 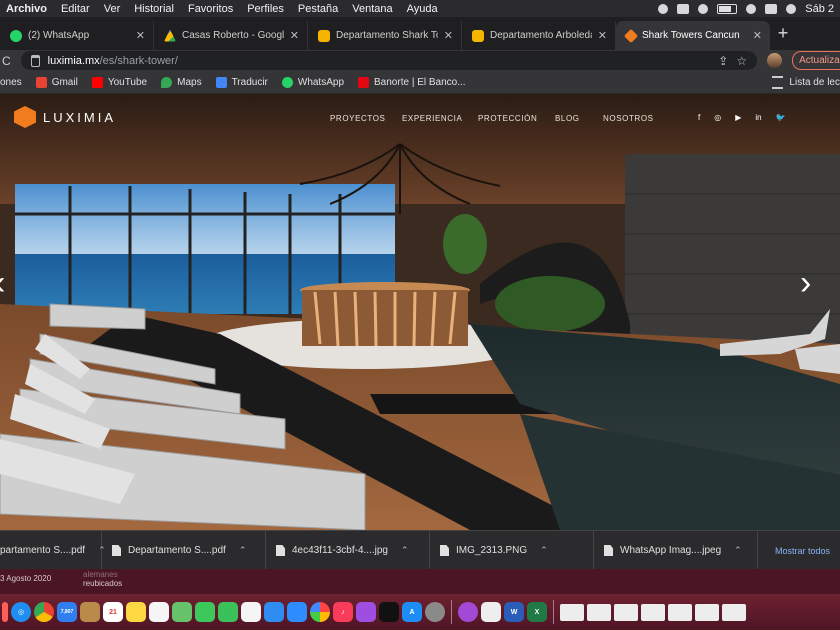 What do you see at coordinates (136, 612) in the screenshot?
I see `notes-icon` at bounding box center [136, 612].